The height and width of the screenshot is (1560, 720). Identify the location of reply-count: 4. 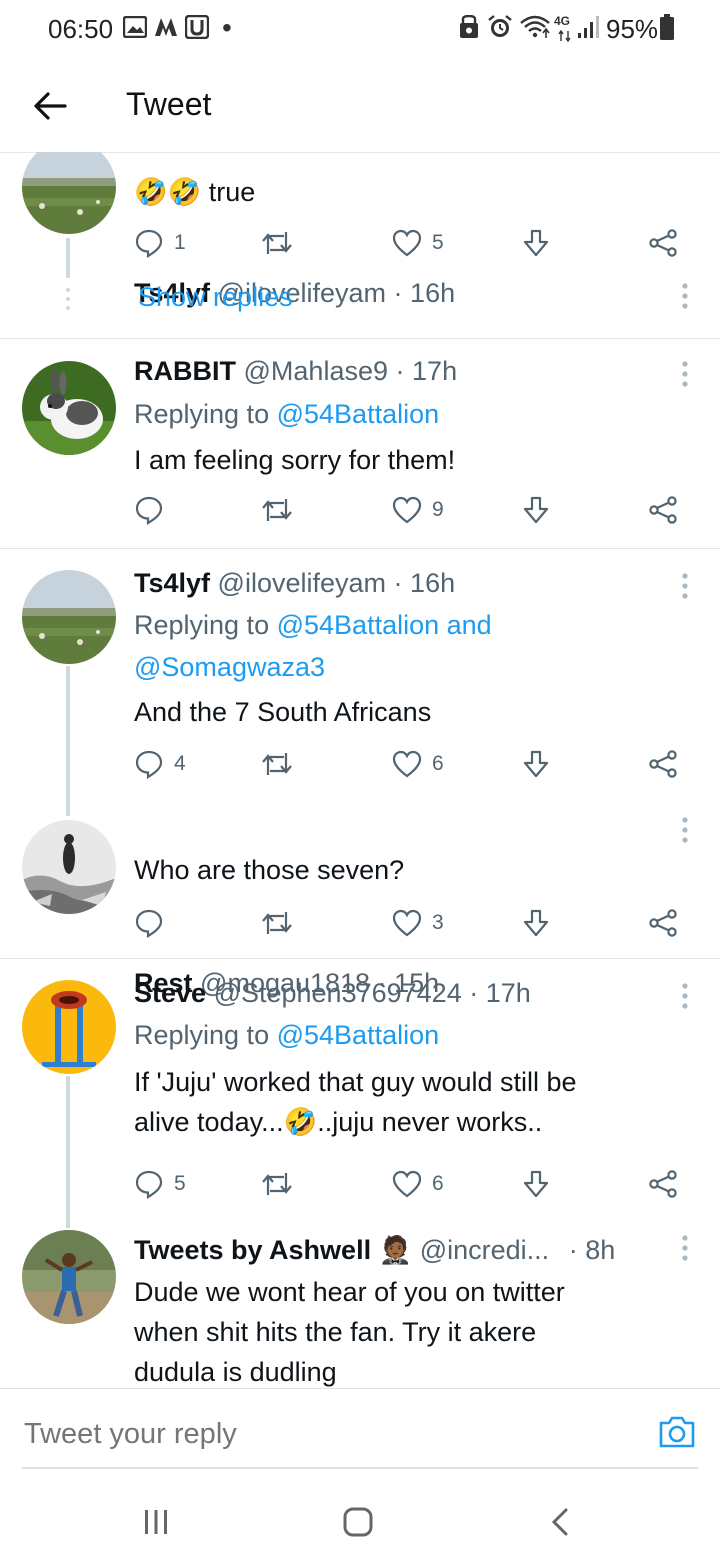
(180, 763).